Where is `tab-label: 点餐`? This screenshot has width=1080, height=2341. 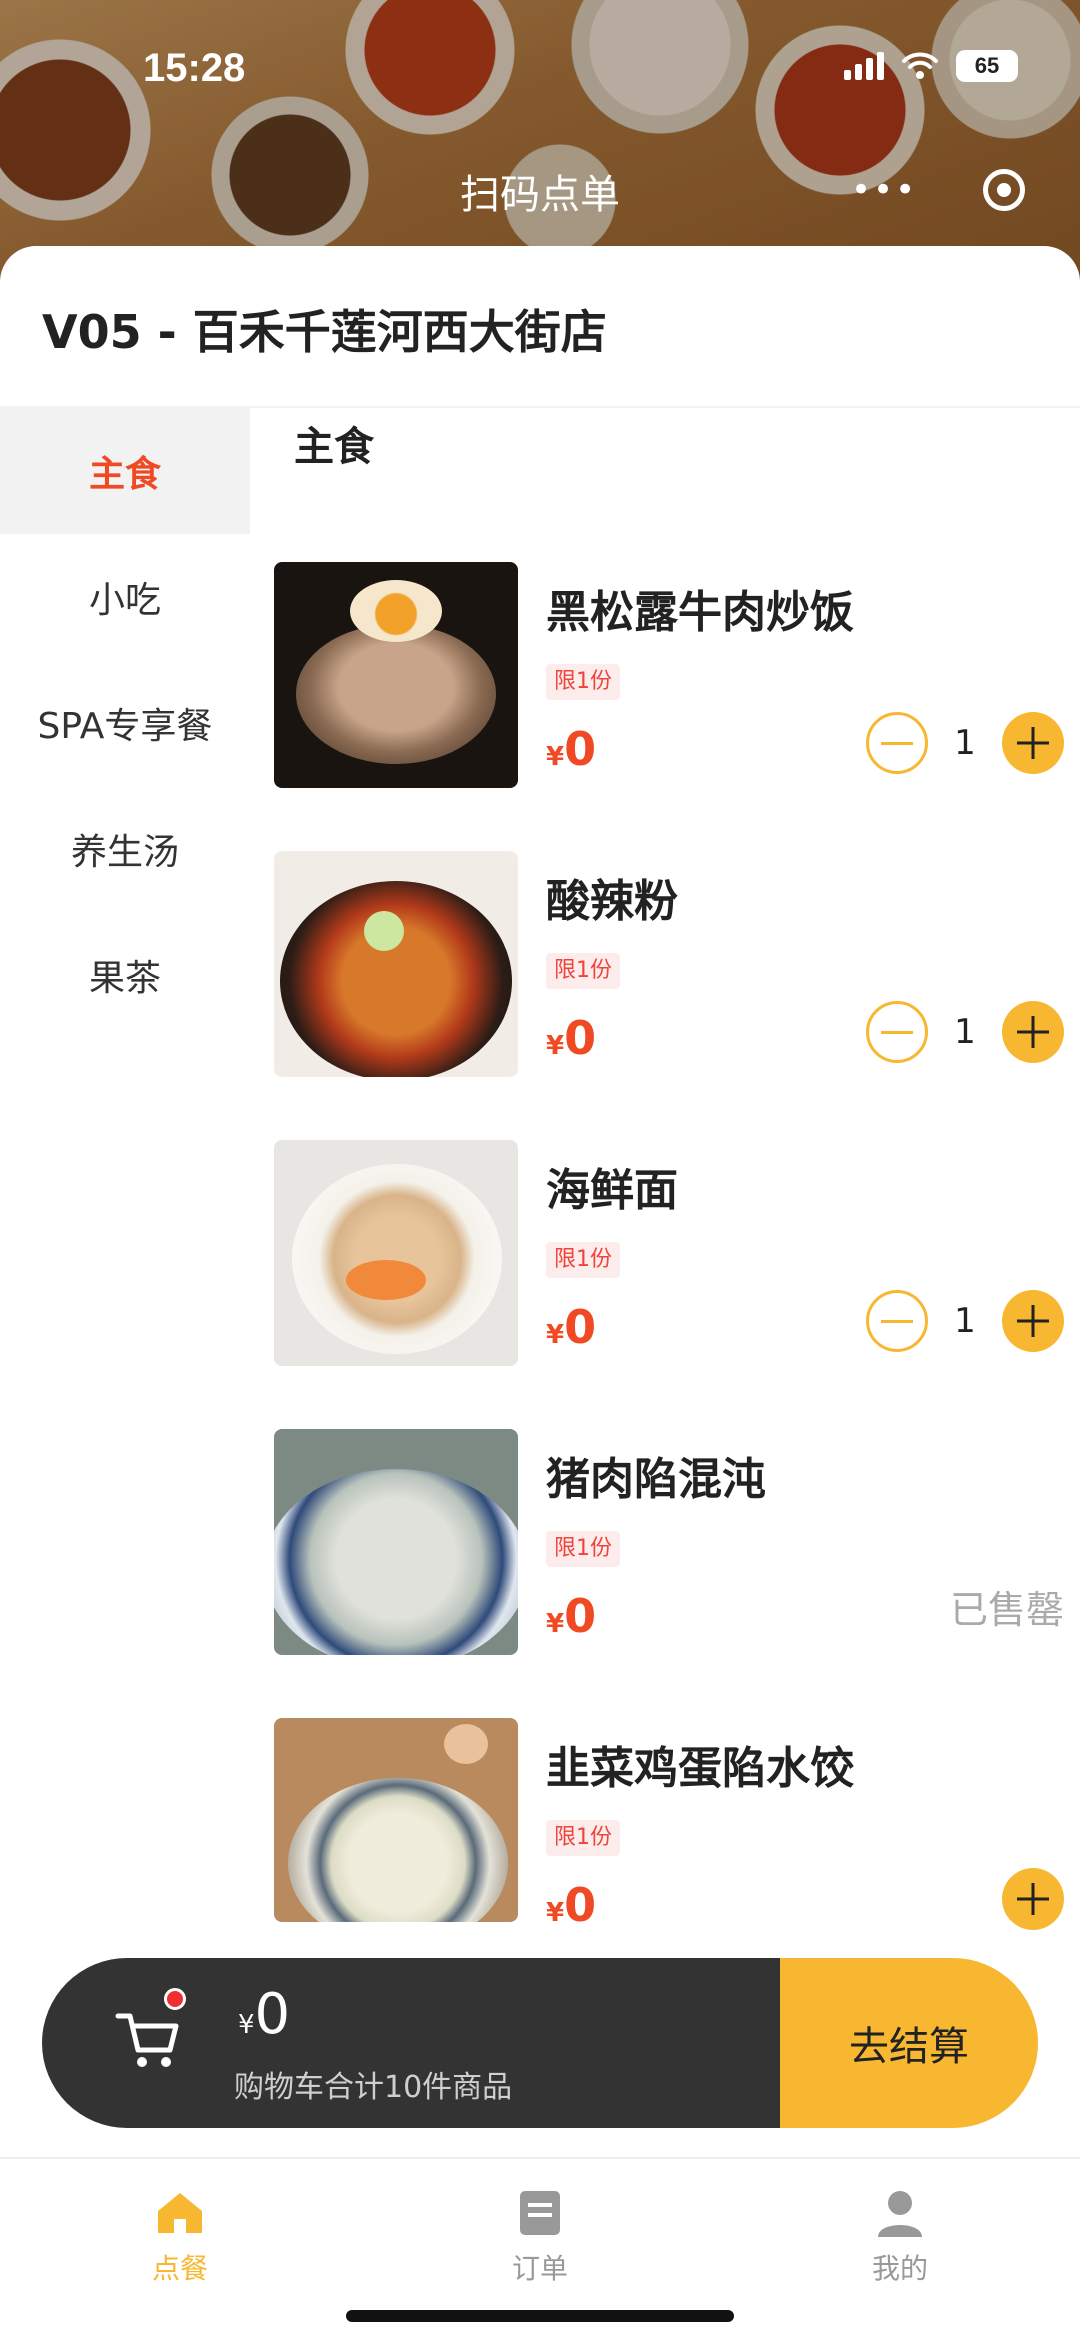 tab-label: 点餐 is located at coordinates (179, 2268).